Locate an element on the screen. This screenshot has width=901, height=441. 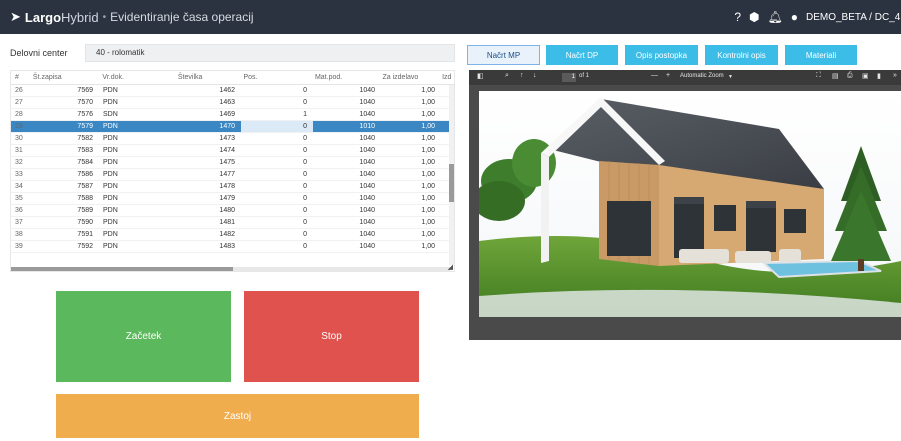
table-row: 33 7586 PDN 1477 0 1040 1,00 is located at coordinates (232, 175).